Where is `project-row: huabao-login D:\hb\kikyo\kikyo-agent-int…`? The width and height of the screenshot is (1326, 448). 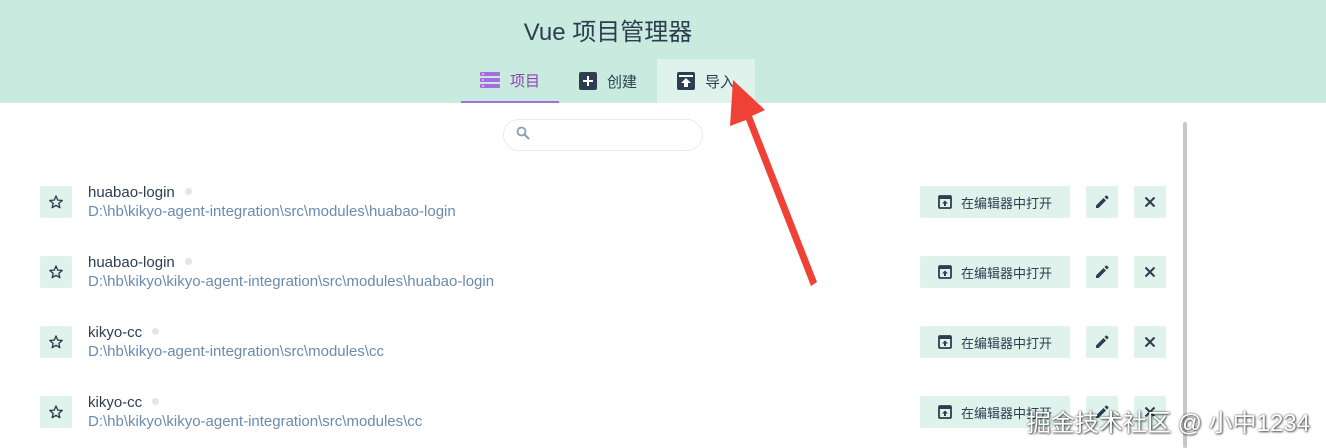 project-row: huabao-login D:\hb\kikyo\kikyo-agent-int… is located at coordinates (603, 272).